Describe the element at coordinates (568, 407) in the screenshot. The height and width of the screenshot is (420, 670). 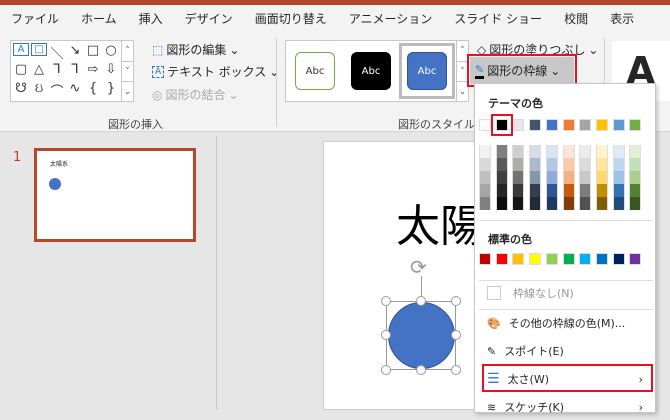
I see `sketched-item: ≋ スケッチ(K) ›` at that location.